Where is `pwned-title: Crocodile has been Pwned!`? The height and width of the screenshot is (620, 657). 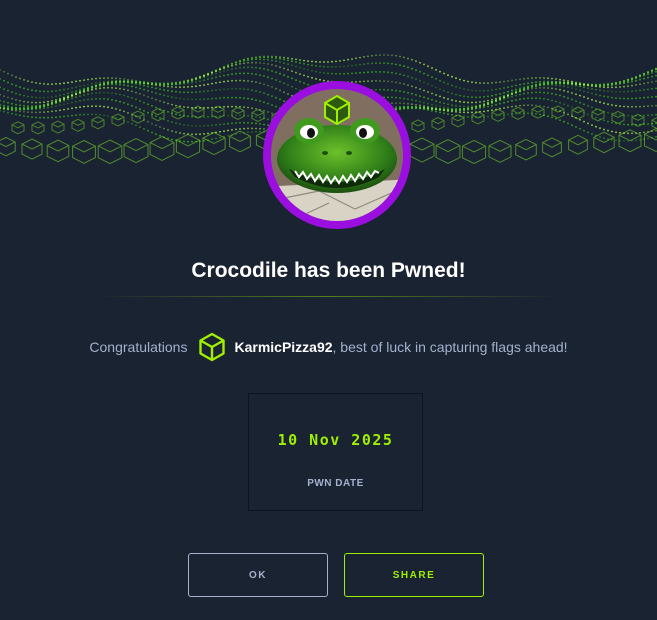 pwned-title: Crocodile has been Pwned! is located at coordinates (328, 270).